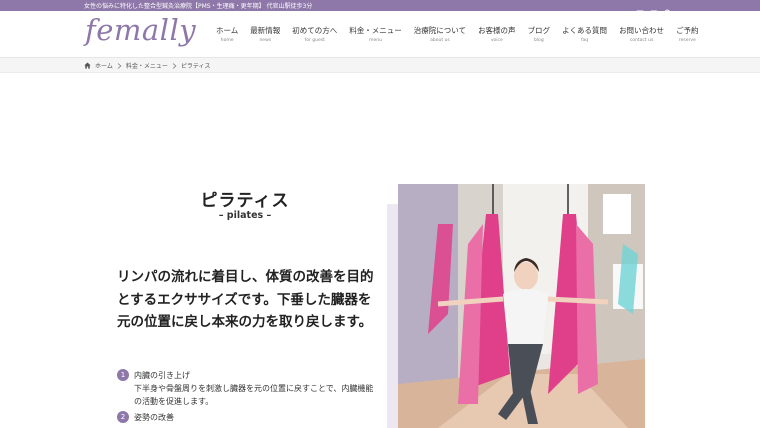 The image size is (760, 428). Describe the element at coordinates (227, 30) in the screenshot. I see `nav-label: ホーム` at that location.